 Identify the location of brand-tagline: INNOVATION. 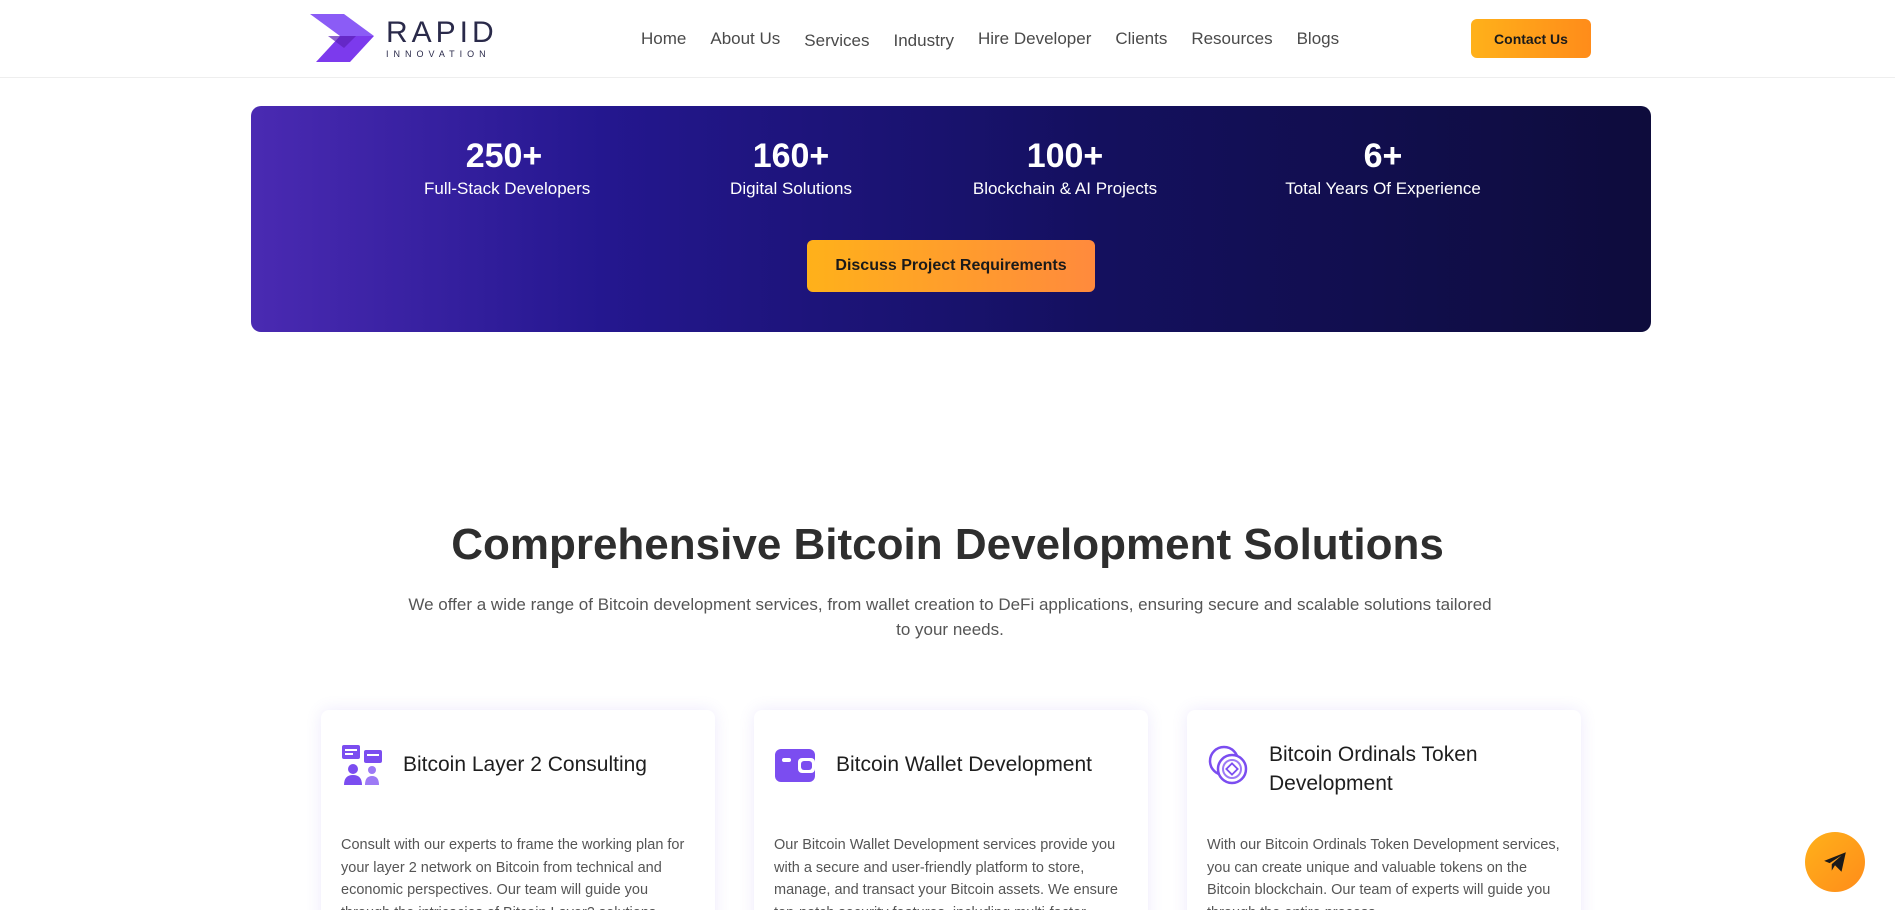
(438, 53).